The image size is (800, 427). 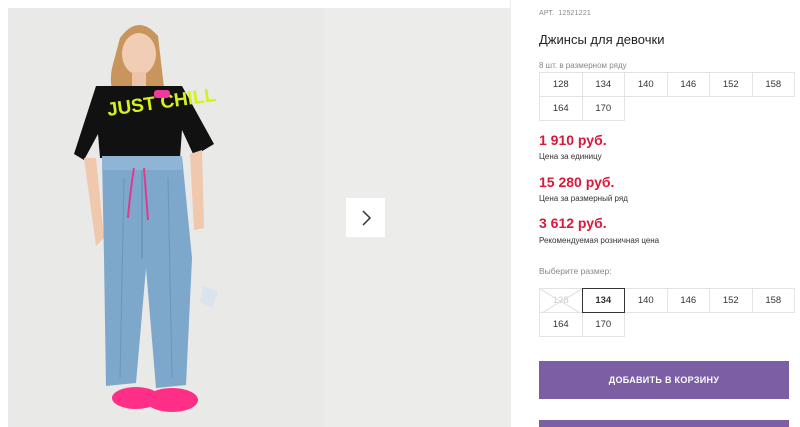 I want to click on pack-size-cell: 164, so click(x=561, y=108).